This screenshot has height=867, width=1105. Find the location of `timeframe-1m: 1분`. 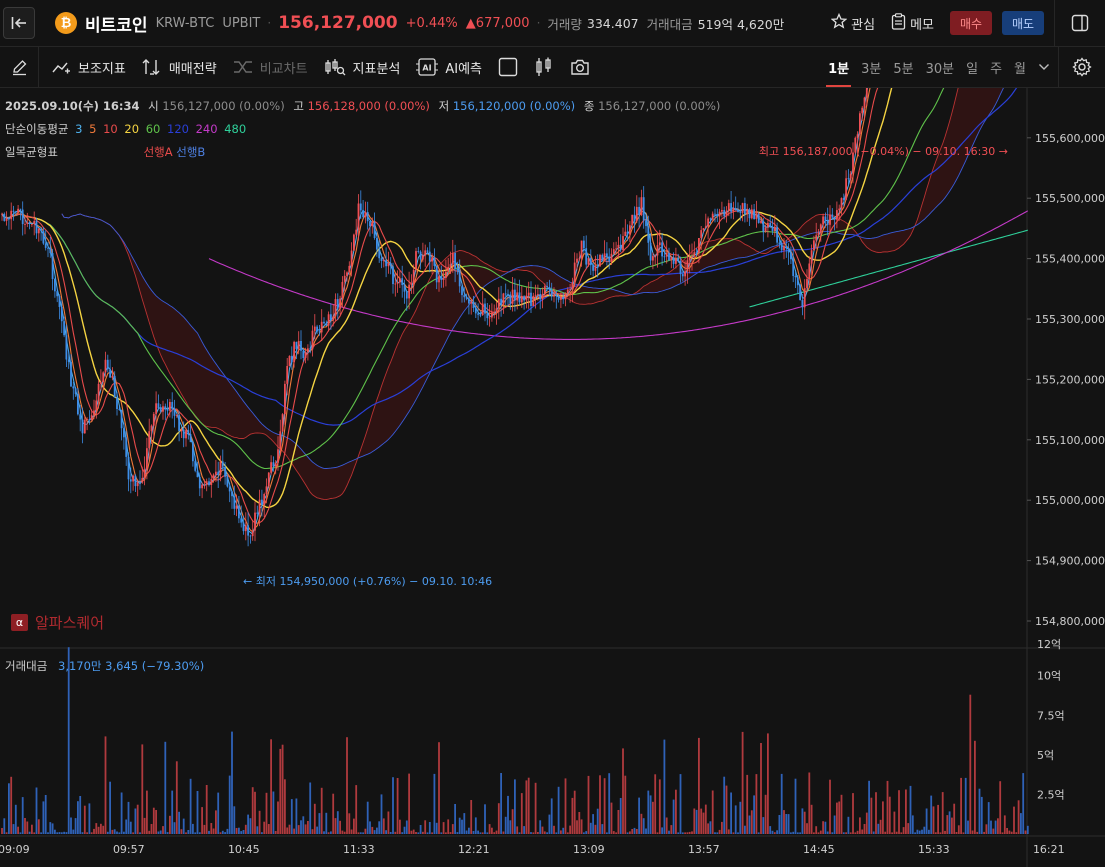

timeframe-1m: 1분 is located at coordinates (839, 67).